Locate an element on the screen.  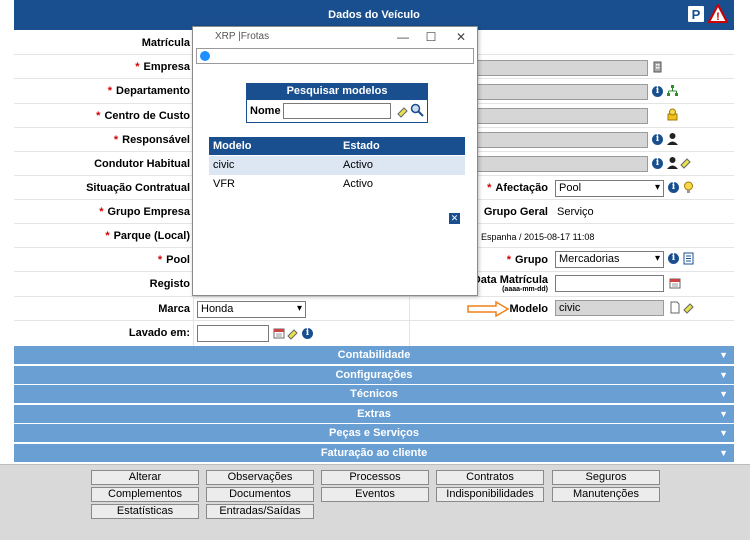
close-icon: ✕ is located at coordinates (461, 37).